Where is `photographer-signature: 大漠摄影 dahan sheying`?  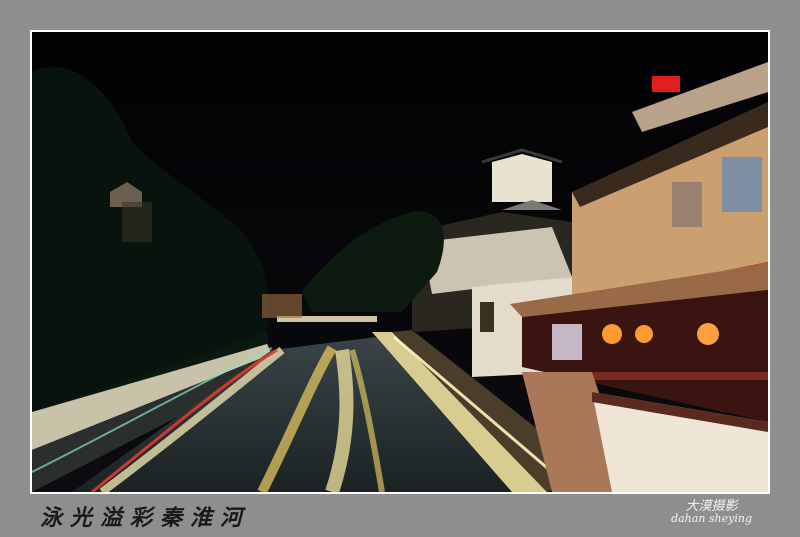 photographer-signature: 大漠摄影 dahan sheying is located at coordinates (711, 512).